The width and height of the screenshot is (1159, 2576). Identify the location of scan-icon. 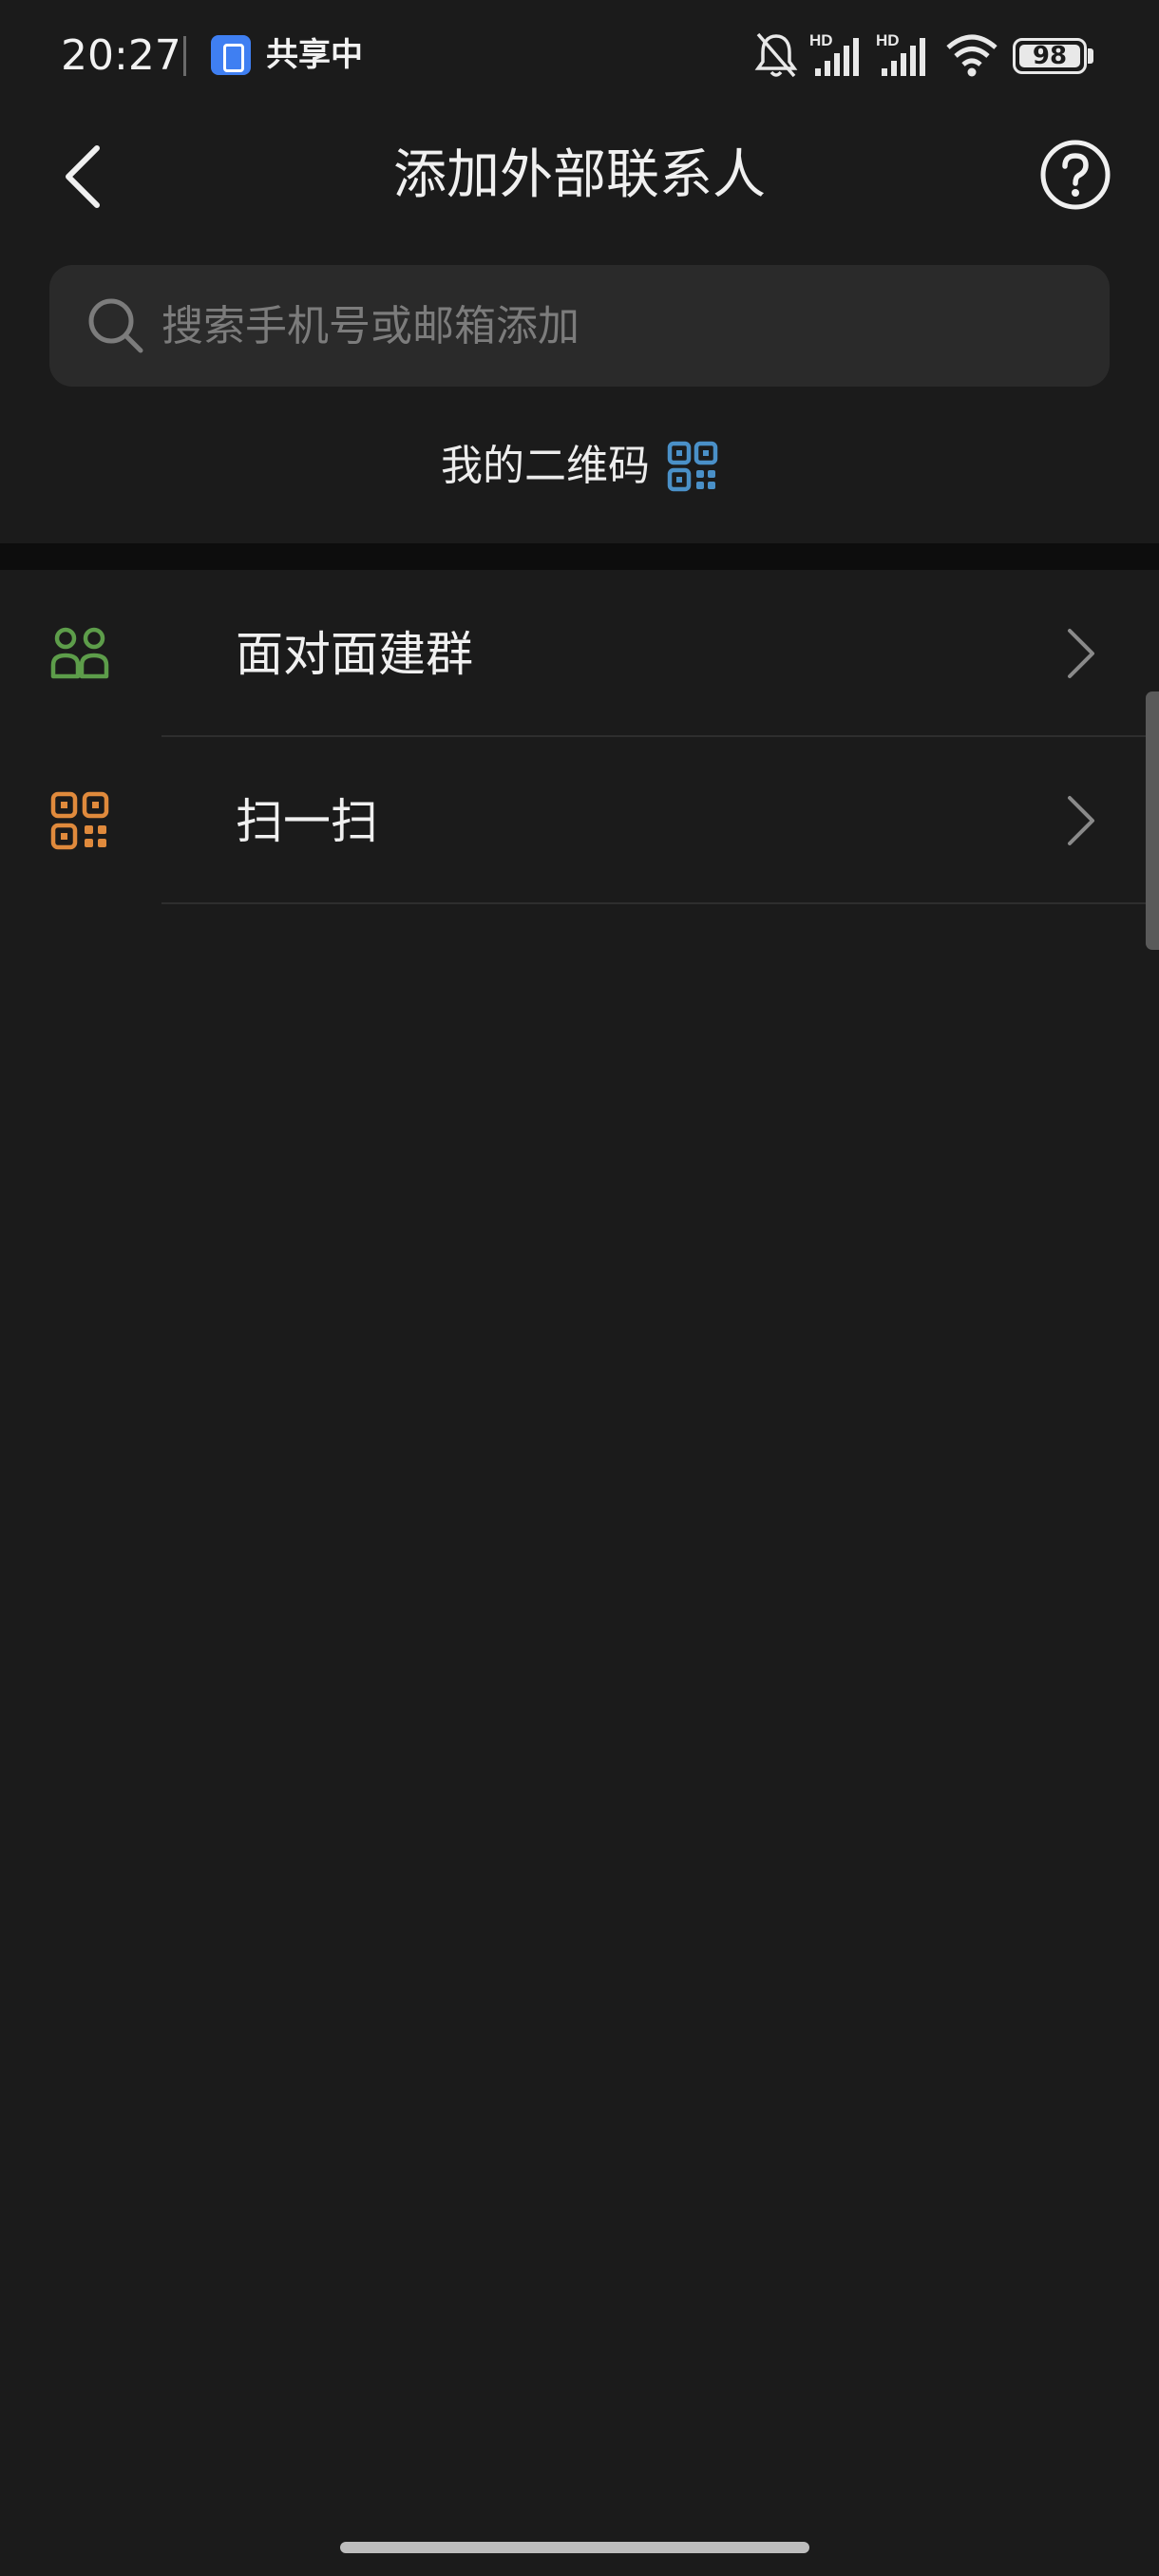
(79, 820).